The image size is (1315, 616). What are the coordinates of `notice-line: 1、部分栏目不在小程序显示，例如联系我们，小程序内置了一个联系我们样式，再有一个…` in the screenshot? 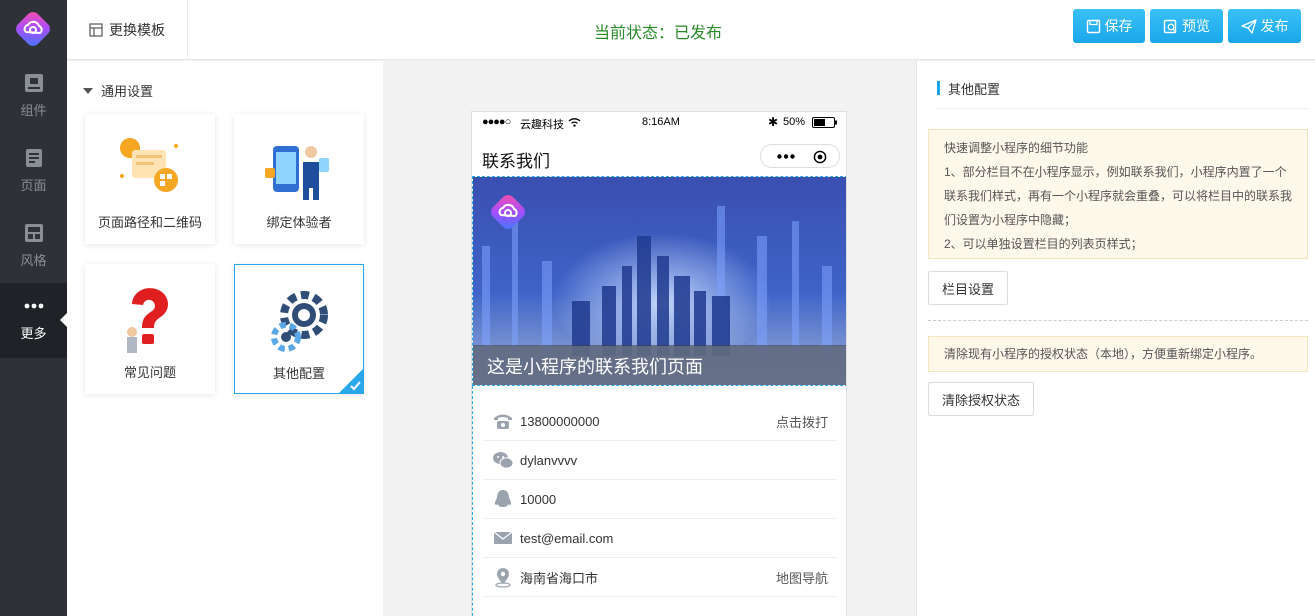 It's located at (1118, 196).